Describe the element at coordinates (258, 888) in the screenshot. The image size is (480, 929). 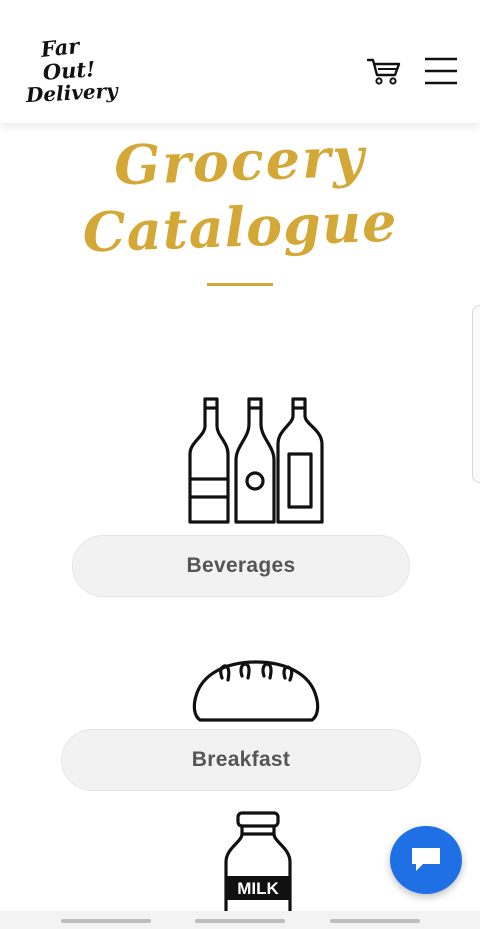
I see `milk-label: MILK` at that location.